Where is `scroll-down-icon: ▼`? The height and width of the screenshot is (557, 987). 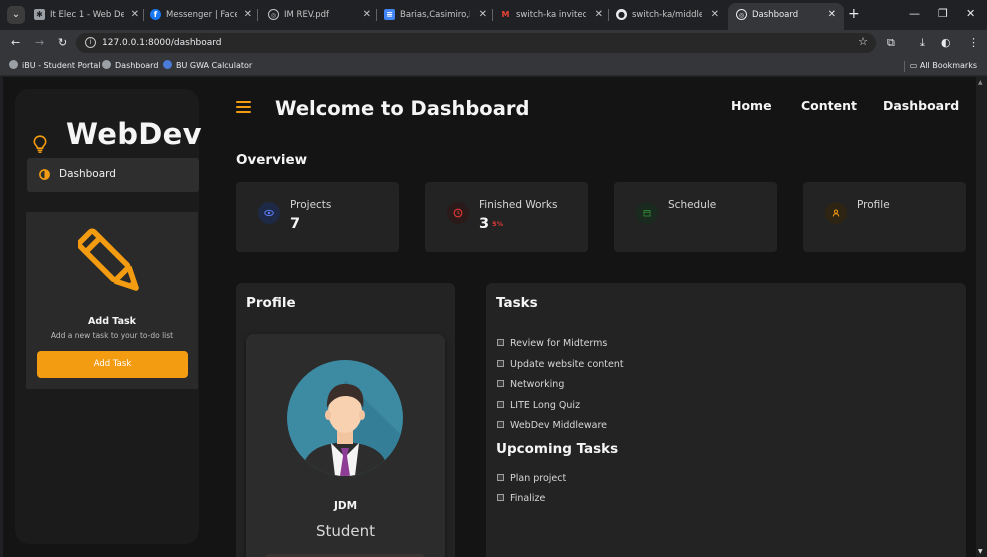 scroll-down-icon: ▼ is located at coordinates (980, 551).